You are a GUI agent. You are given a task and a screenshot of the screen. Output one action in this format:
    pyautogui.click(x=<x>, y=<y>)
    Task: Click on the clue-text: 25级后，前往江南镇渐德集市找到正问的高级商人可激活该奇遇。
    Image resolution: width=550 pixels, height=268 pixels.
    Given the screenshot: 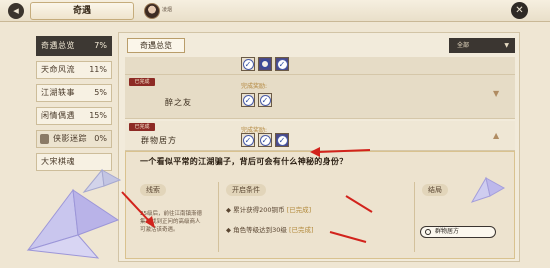 What is the action you would take?
    pyautogui.click(x=171, y=222)
    